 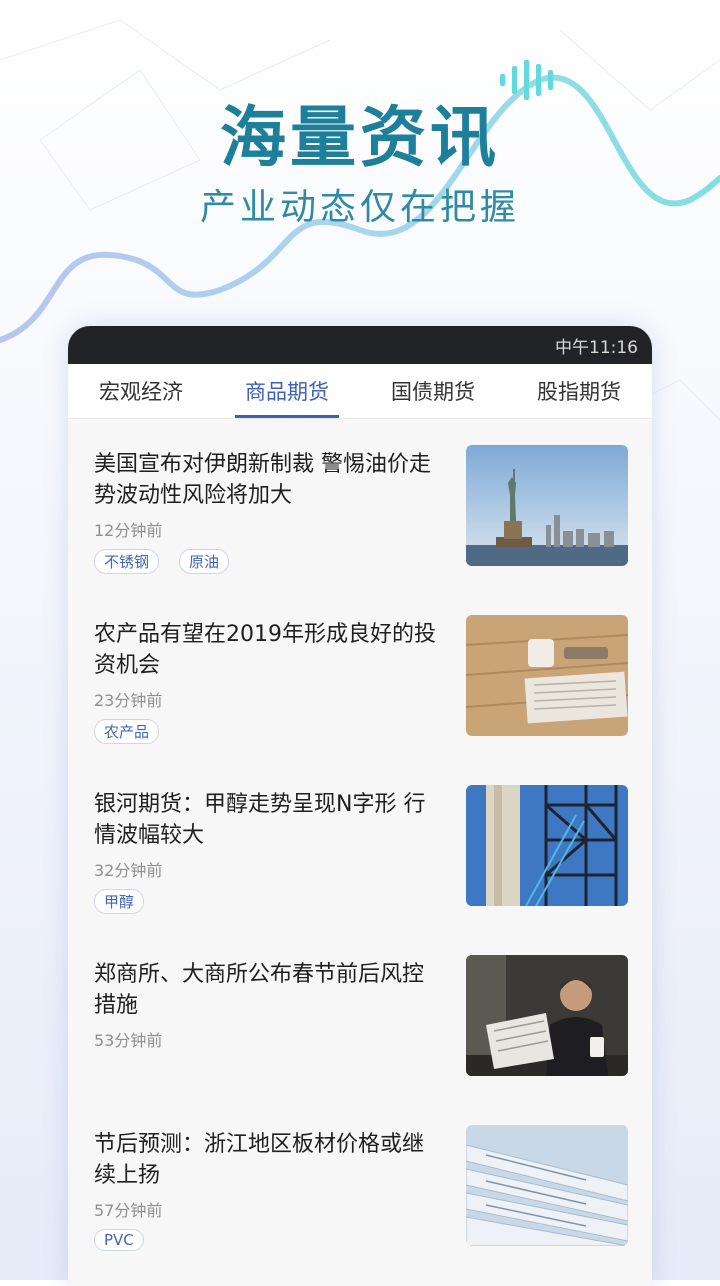 What do you see at coordinates (127, 561) in the screenshot?
I see `news-tag: 不锈钢` at bounding box center [127, 561].